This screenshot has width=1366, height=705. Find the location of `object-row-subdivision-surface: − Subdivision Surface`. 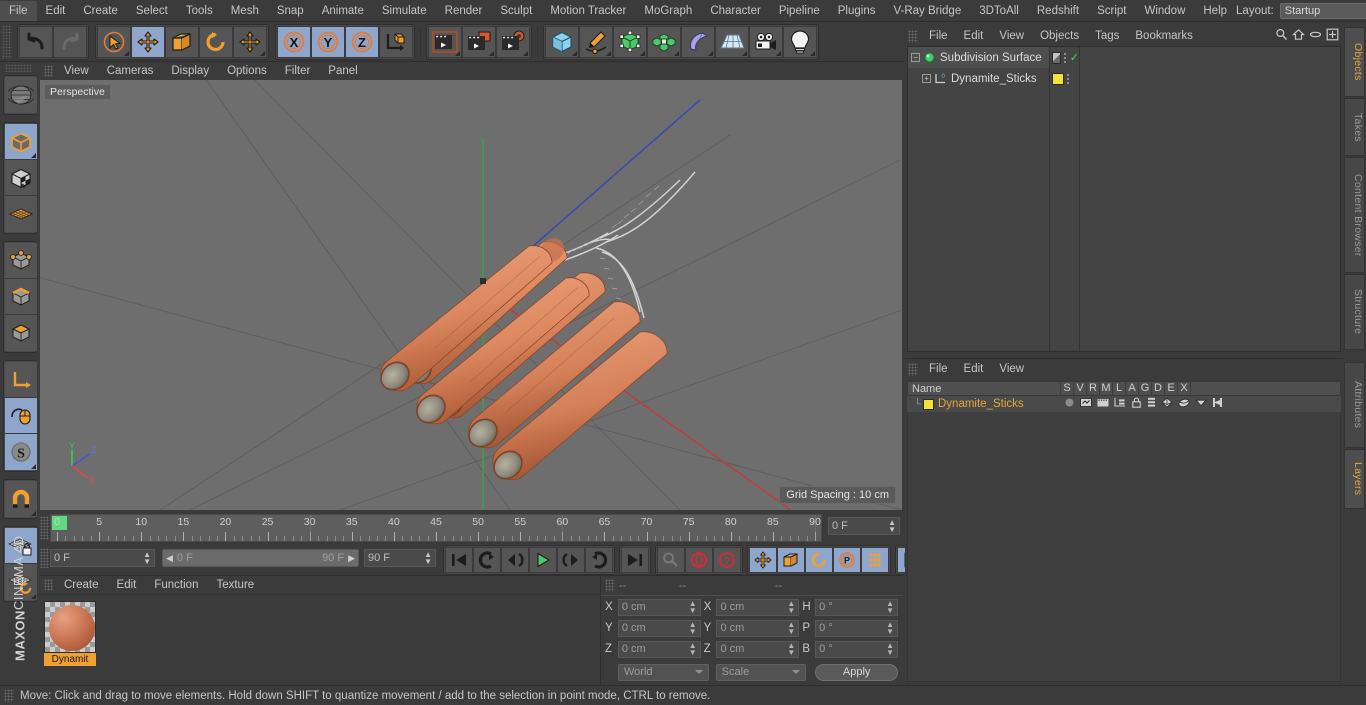

object-row-subdivision-surface: − Subdivision Surface is located at coordinates (978, 57).